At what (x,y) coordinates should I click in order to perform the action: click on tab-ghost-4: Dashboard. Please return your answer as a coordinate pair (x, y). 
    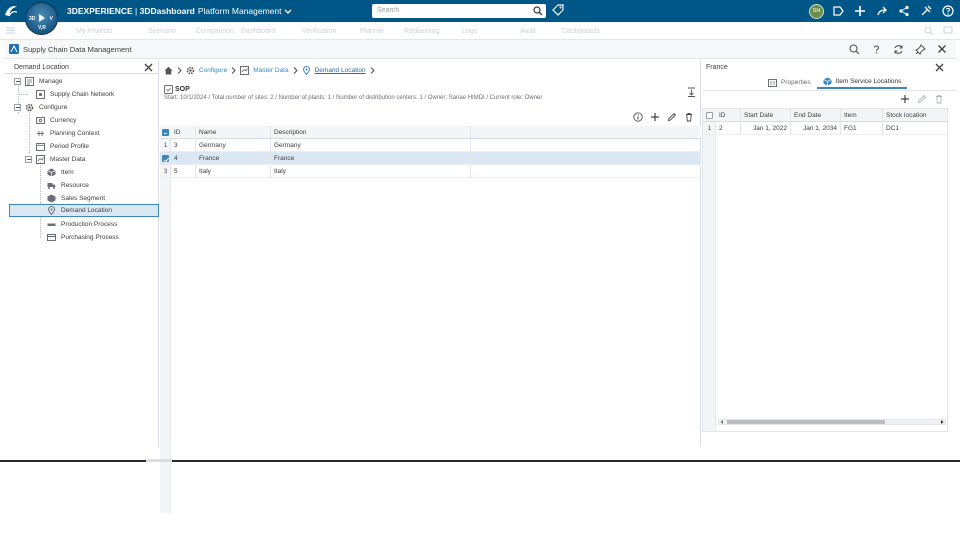
    Looking at the image, I should click on (258, 31).